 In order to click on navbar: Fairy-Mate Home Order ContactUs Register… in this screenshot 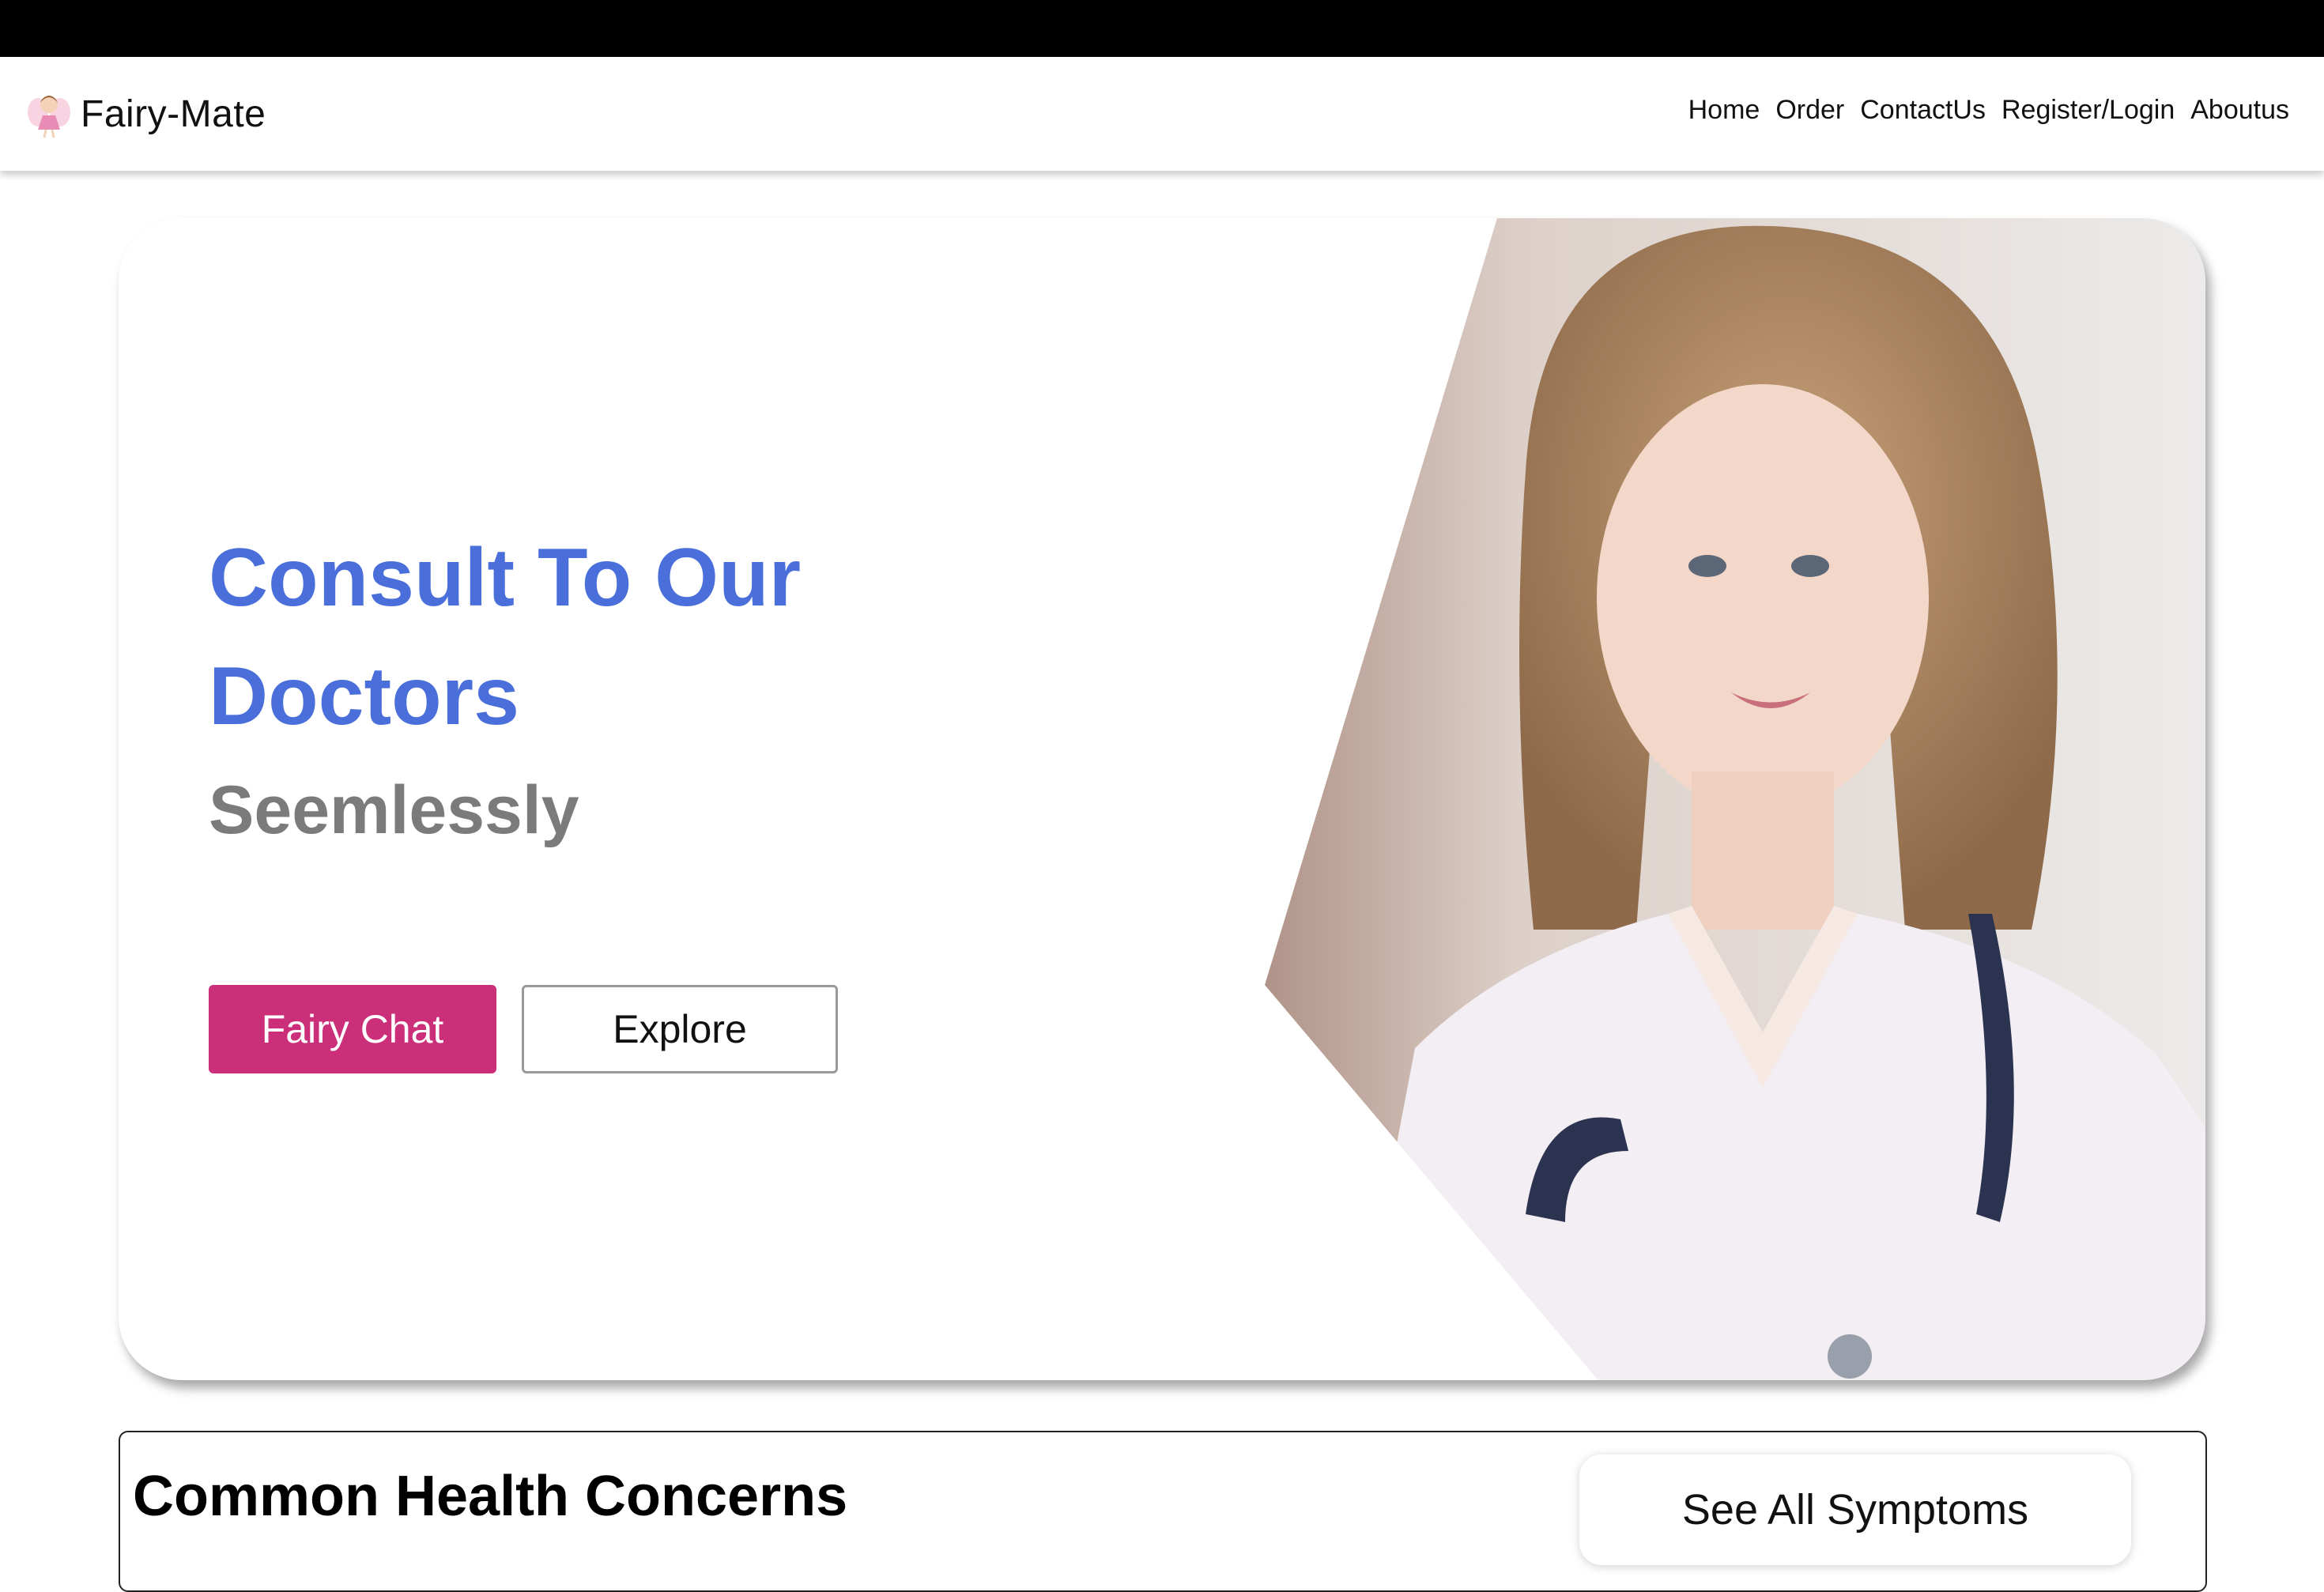, I will do `click(1162, 114)`.